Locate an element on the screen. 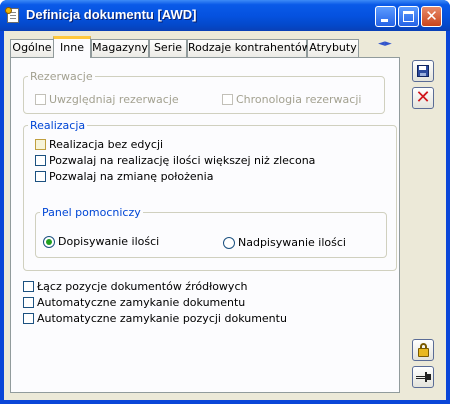  cancel-button: ✕ is located at coordinates (423, 98).